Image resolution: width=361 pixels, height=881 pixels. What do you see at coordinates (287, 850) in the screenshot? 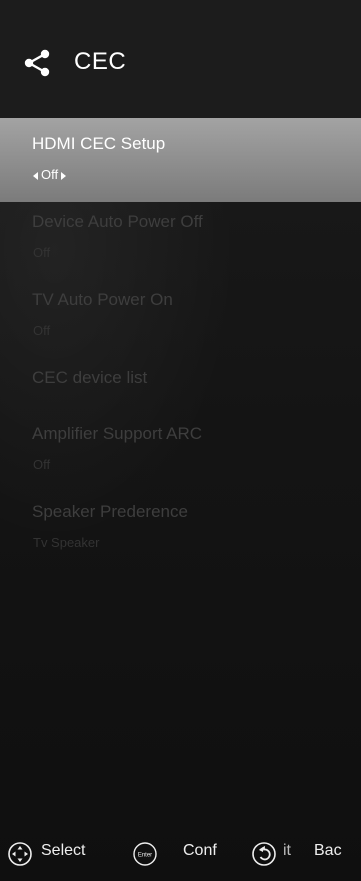
I see `exit-hint-label: it` at bounding box center [287, 850].